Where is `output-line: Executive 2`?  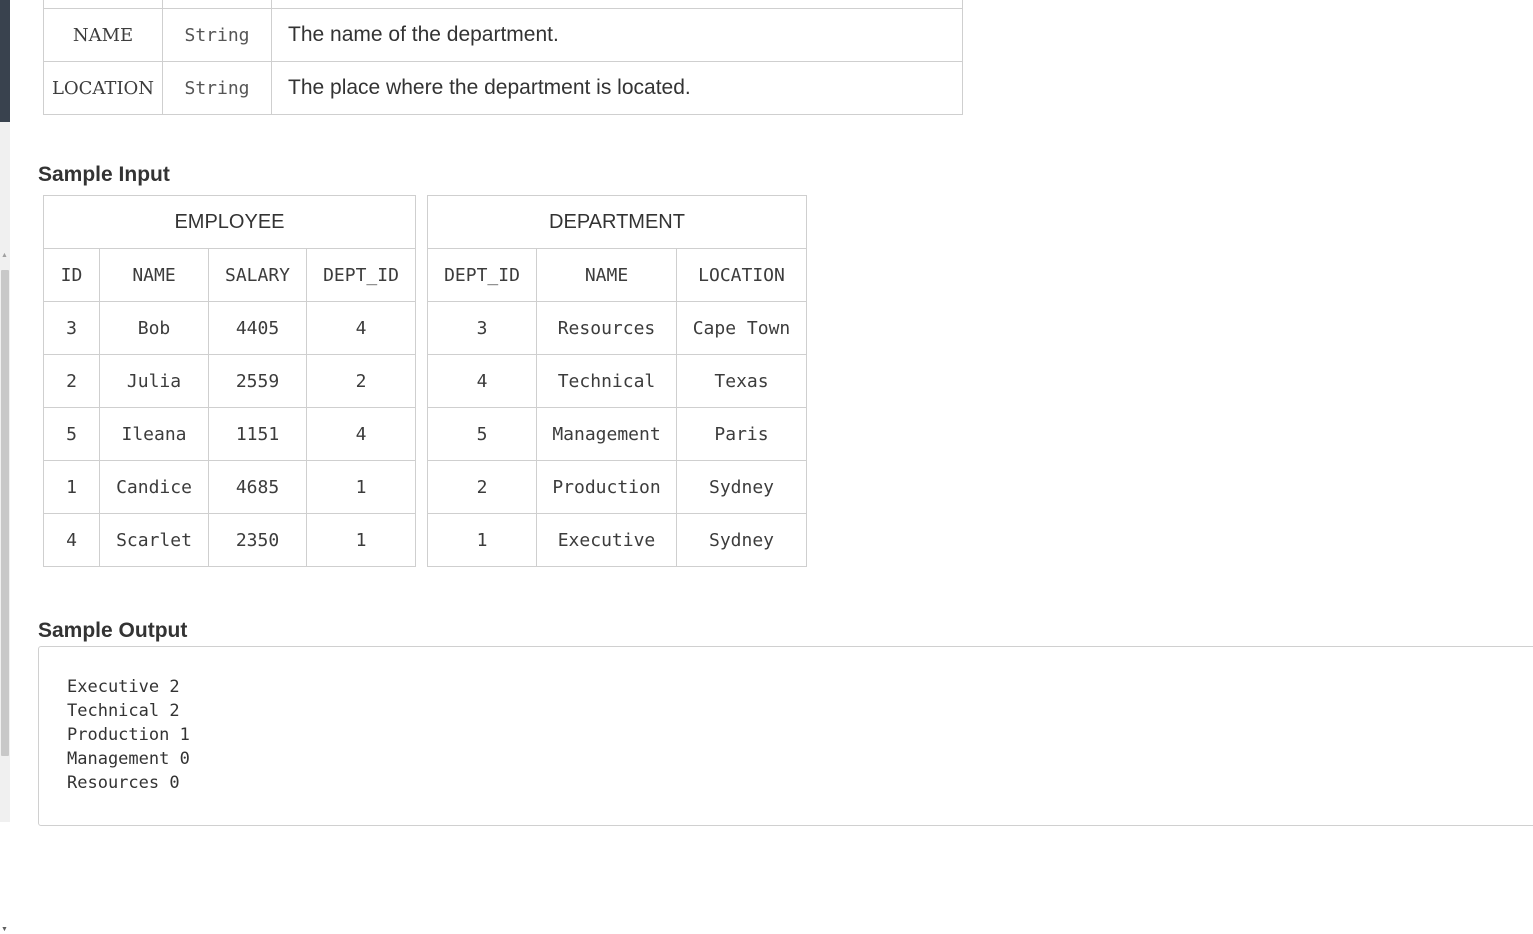
output-line: Executive 2 is located at coordinates (123, 687).